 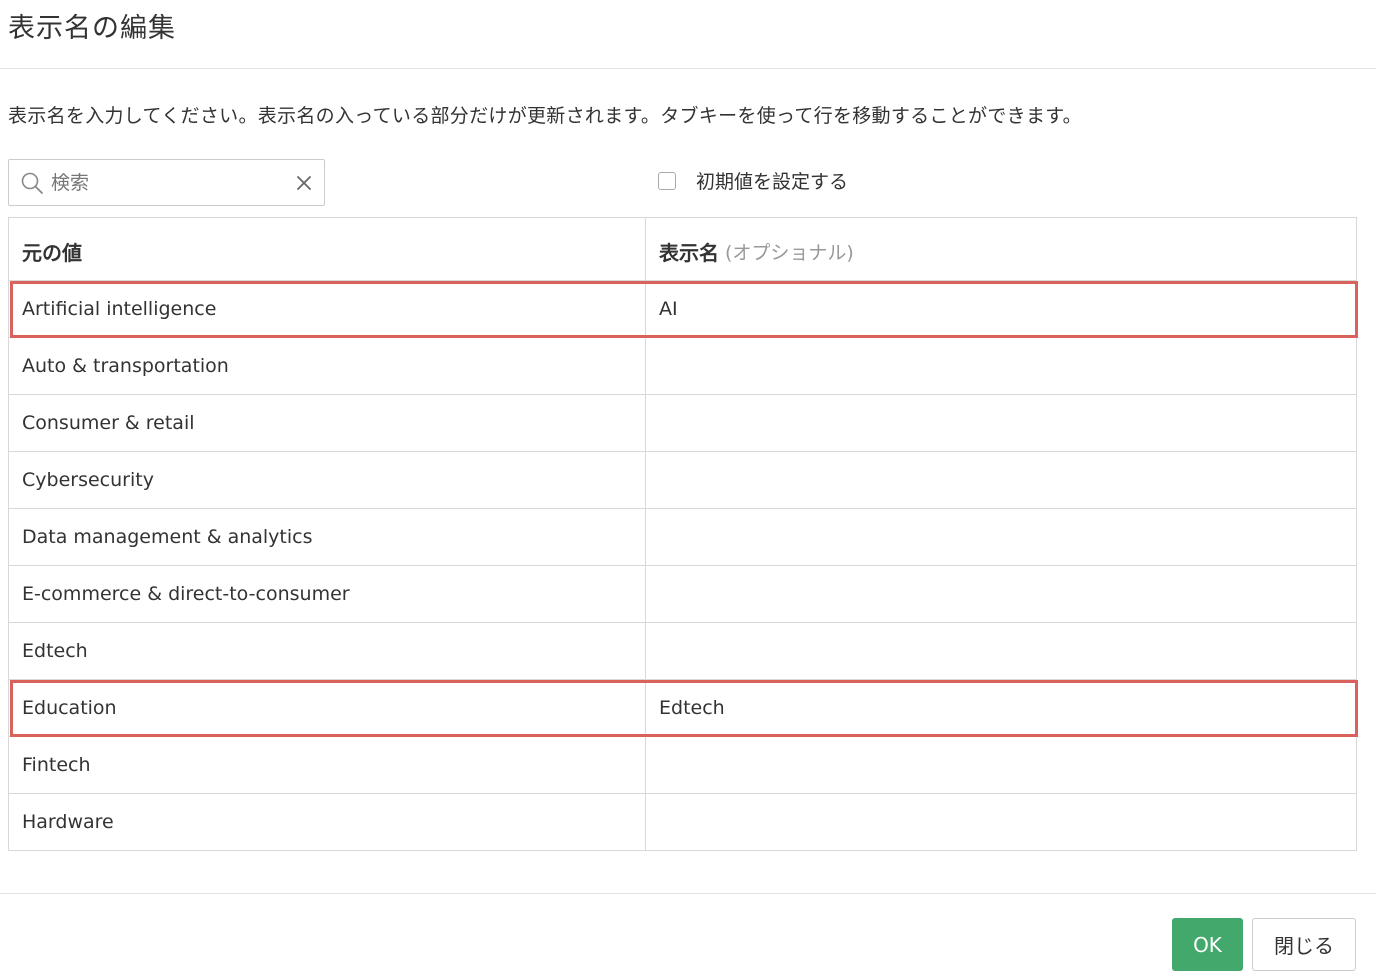 What do you see at coordinates (327, 708) in the screenshot?
I see `original-value-cell: Education` at bounding box center [327, 708].